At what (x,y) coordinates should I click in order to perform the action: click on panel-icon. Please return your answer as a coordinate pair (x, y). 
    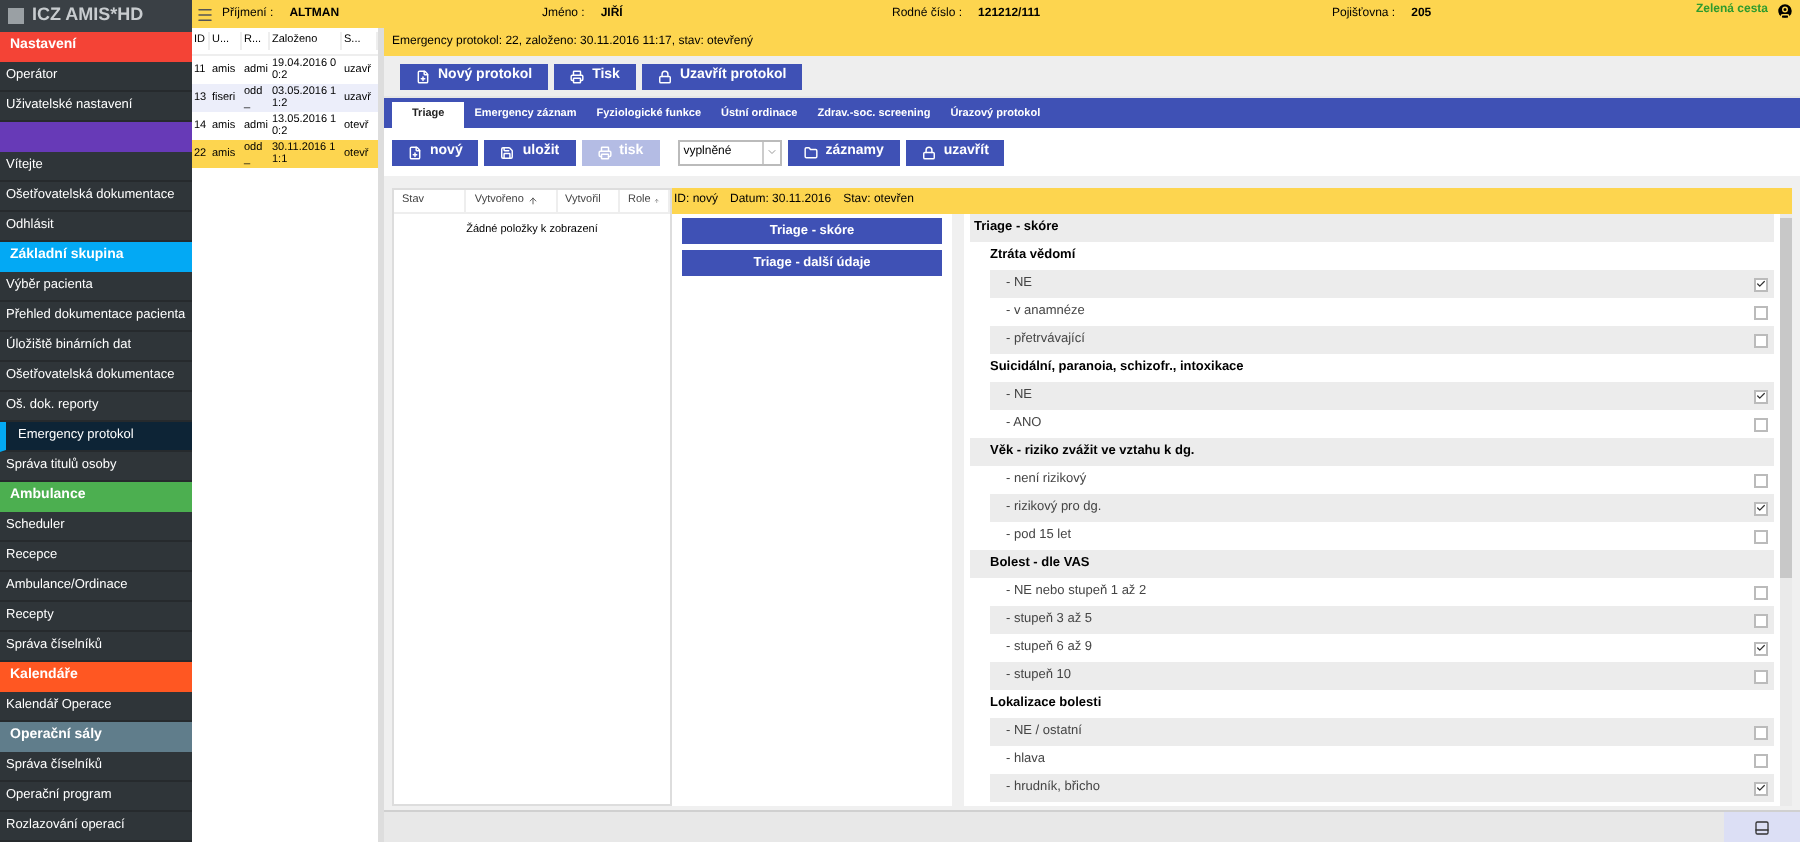
    Looking at the image, I should click on (1762, 827).